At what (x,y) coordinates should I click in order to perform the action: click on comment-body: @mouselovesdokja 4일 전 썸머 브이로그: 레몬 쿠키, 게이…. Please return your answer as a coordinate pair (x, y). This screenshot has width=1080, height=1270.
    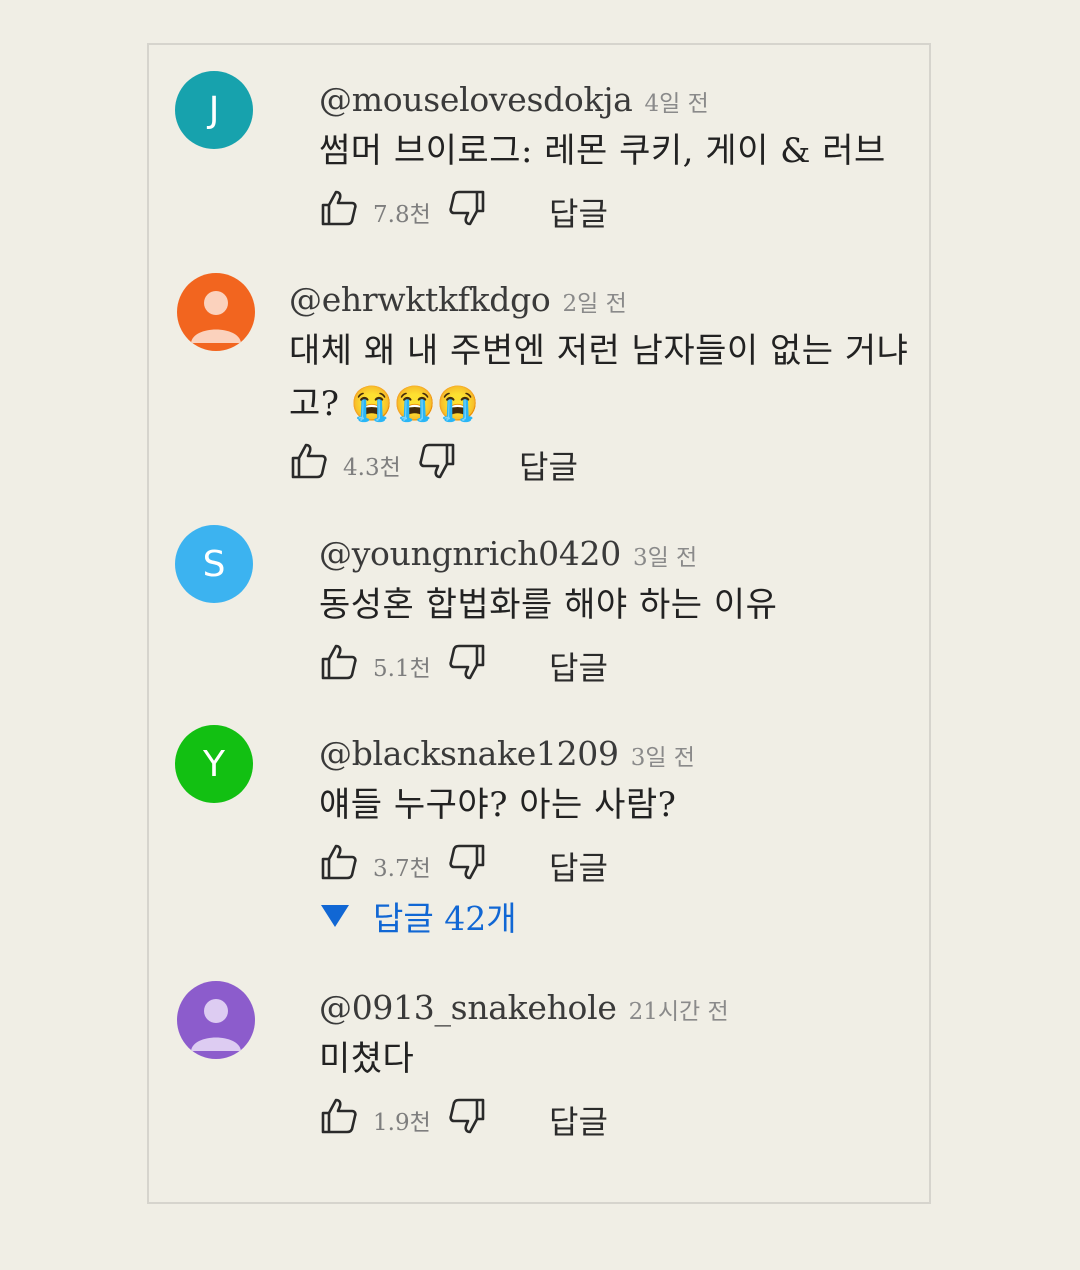
    Looking at the image, I should click on (614, 154).